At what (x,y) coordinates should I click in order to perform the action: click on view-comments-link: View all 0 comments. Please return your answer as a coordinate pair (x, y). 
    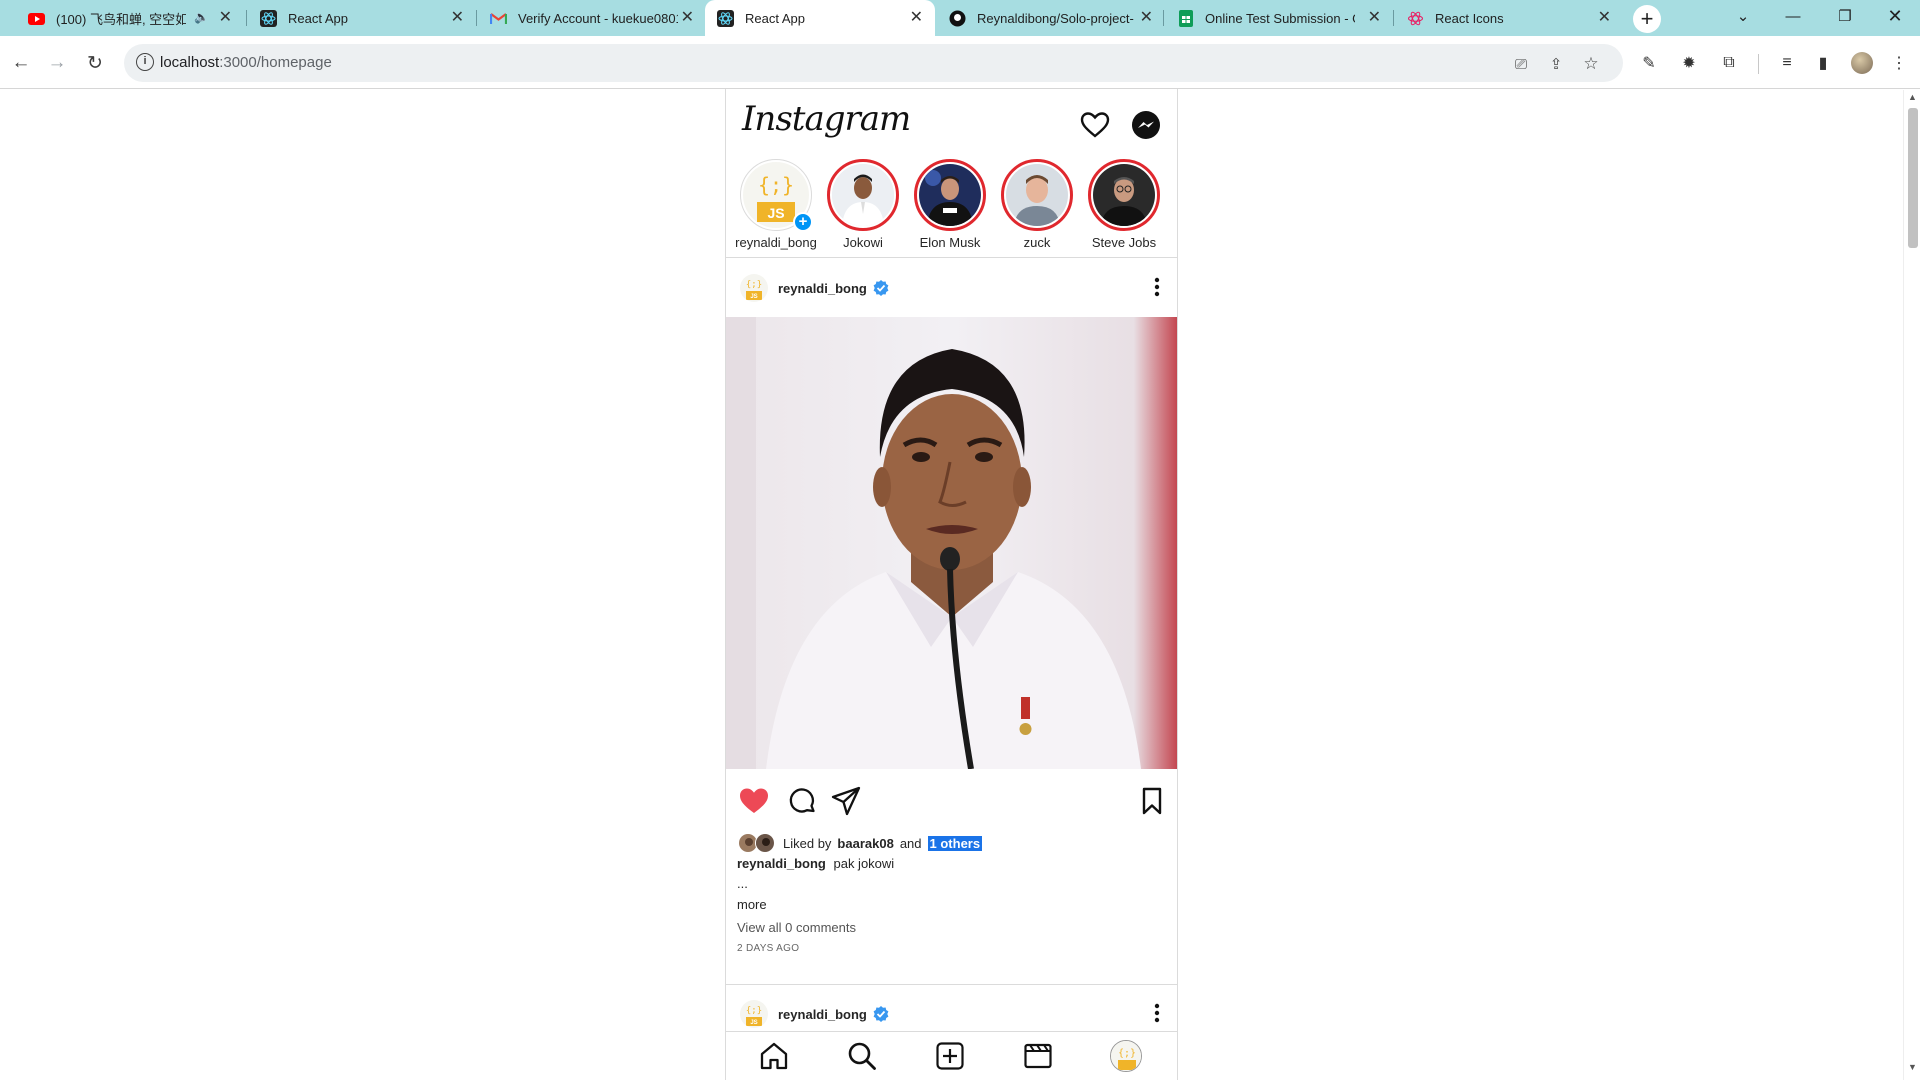
    Looking at the image, I should click on (796, 927).